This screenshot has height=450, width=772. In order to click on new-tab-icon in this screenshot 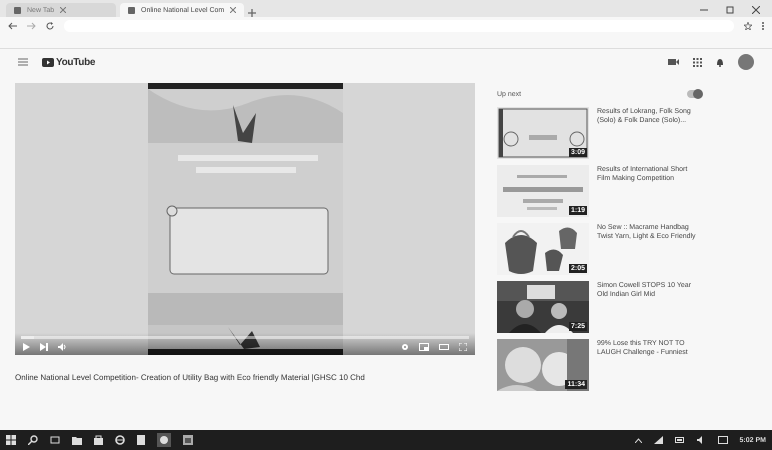, I will do `click(252, 13)`.